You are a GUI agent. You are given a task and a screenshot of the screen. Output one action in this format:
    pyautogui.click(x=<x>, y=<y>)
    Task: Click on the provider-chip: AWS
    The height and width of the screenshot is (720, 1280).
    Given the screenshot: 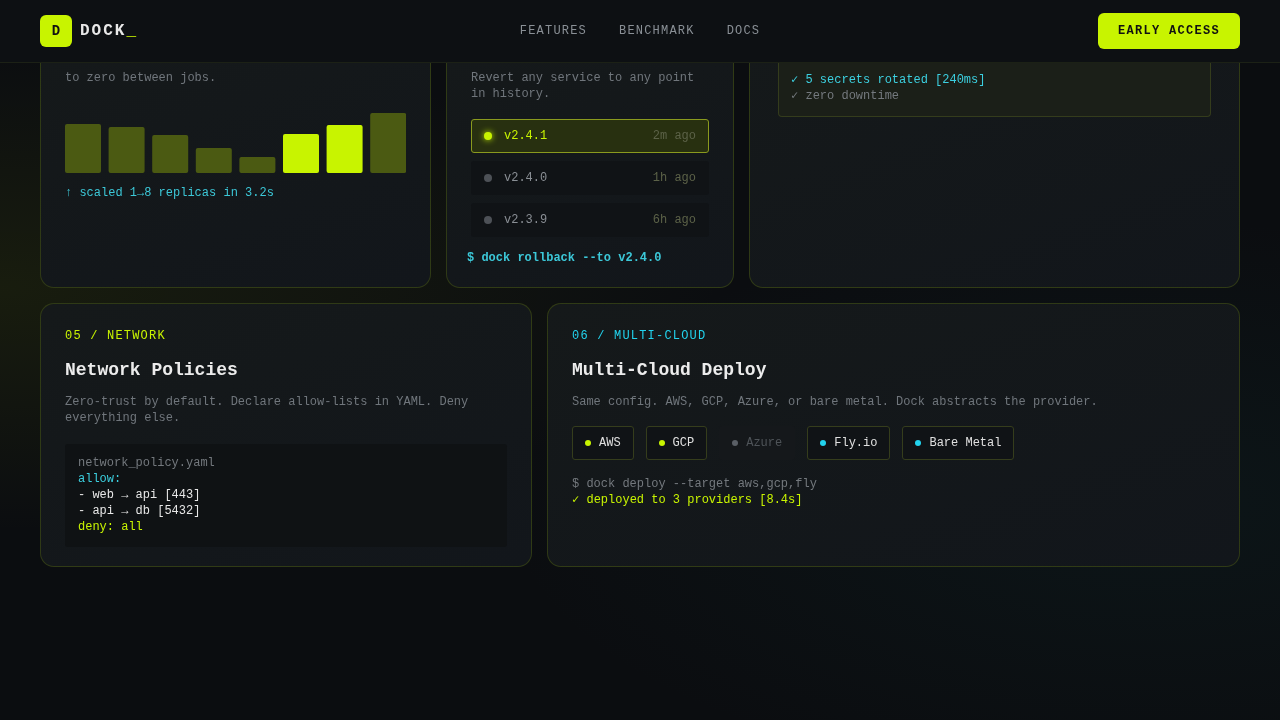 What is the action you would take?
    pyautogui.click(x=603, y=443)
    